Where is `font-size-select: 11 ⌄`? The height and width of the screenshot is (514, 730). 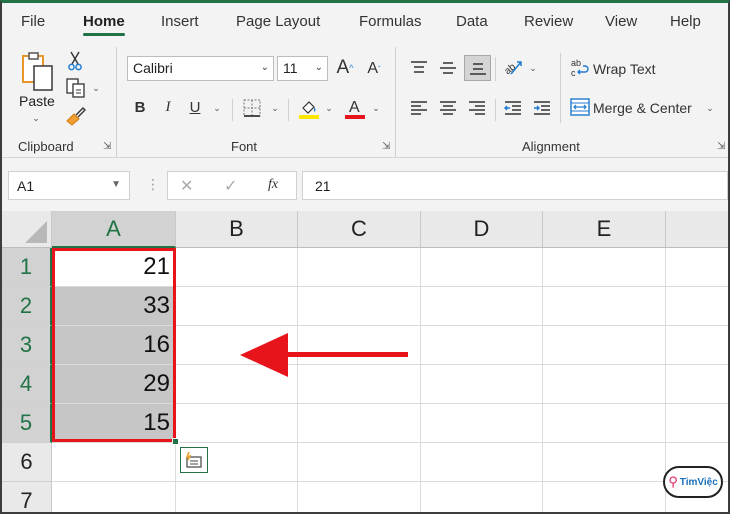
font-size-select: 11 ⌄ is located at coordinates (302, 68).